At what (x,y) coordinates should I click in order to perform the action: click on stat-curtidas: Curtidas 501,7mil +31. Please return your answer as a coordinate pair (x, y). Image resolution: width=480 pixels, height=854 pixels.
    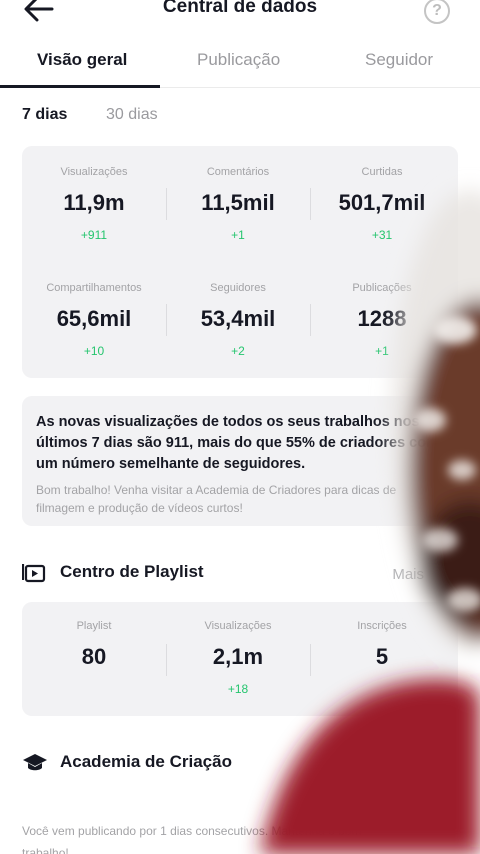
    Looking at the image, I should click on (382, 204).